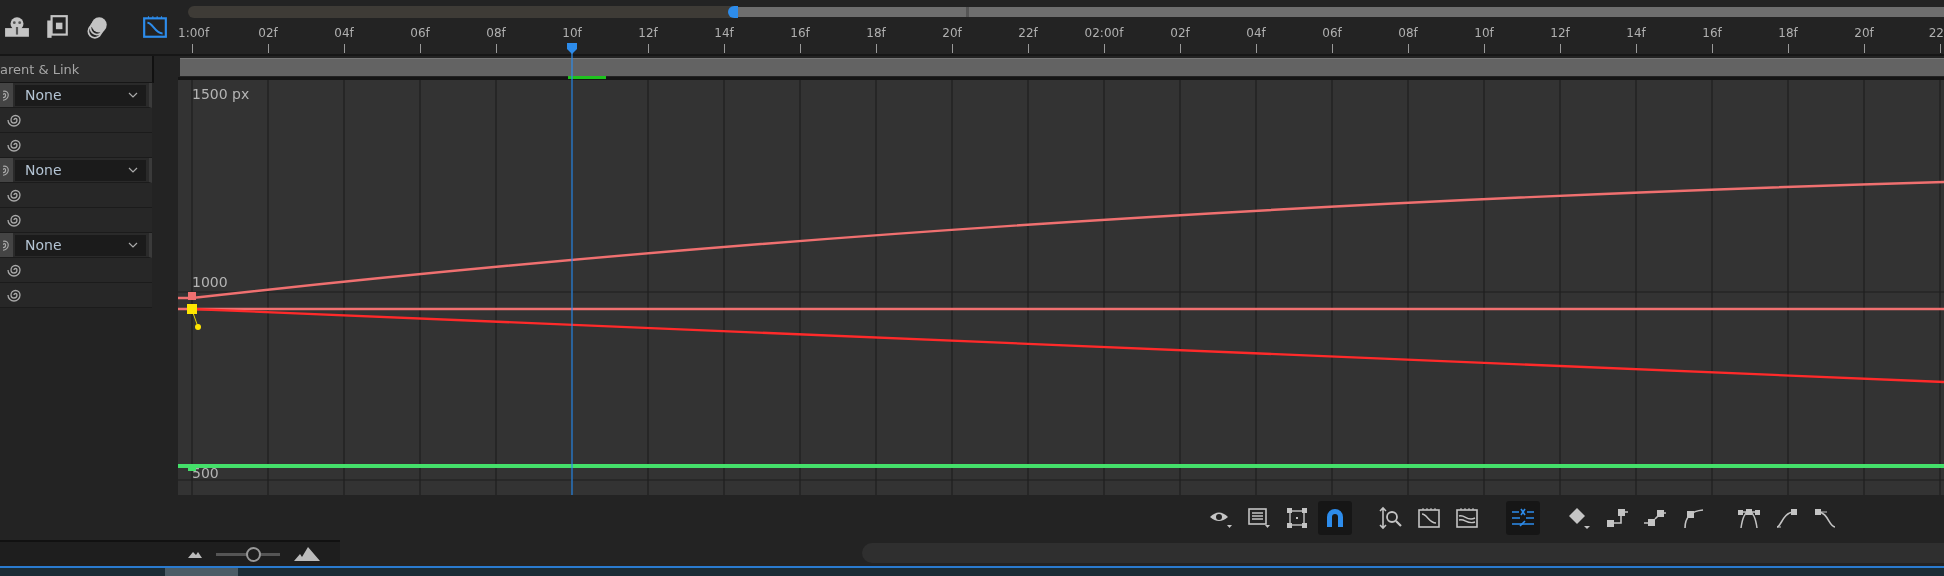  Describe the element at coordinates (195, 554) in the screenshot. I see `zoom-out-icon` at that location.